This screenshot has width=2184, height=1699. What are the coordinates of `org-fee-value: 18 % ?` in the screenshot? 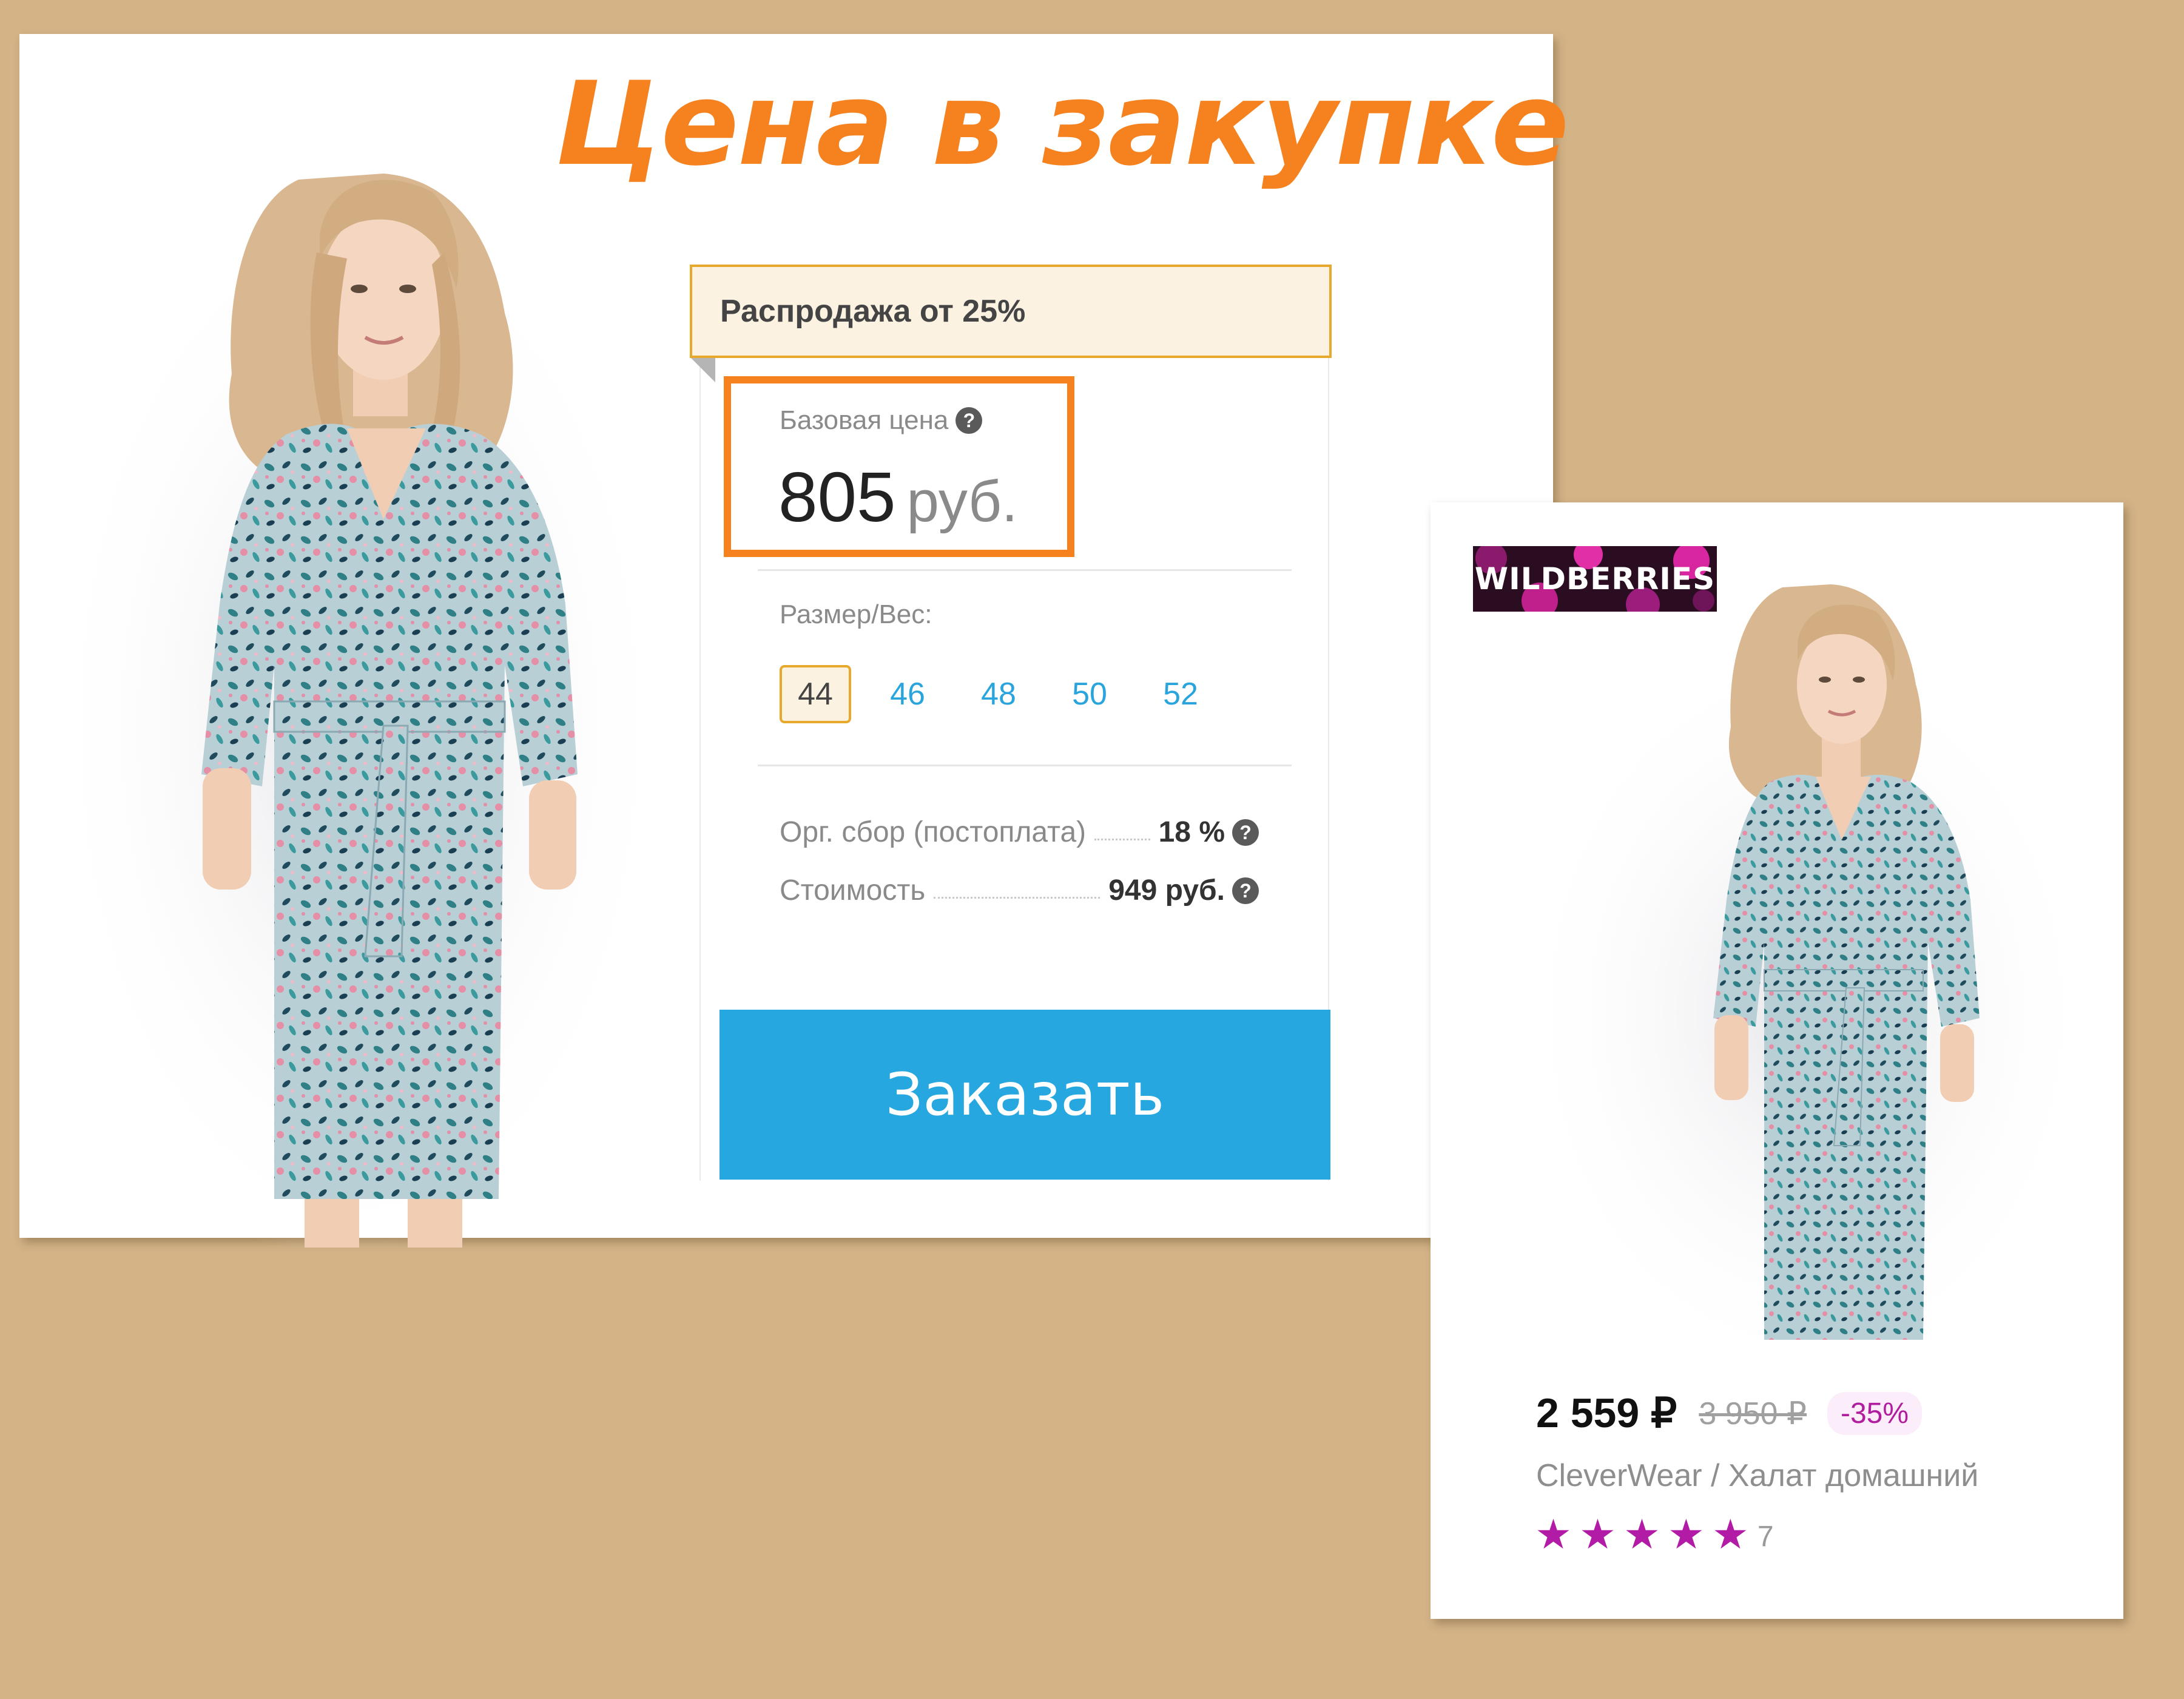 It's located at (1209, 832).